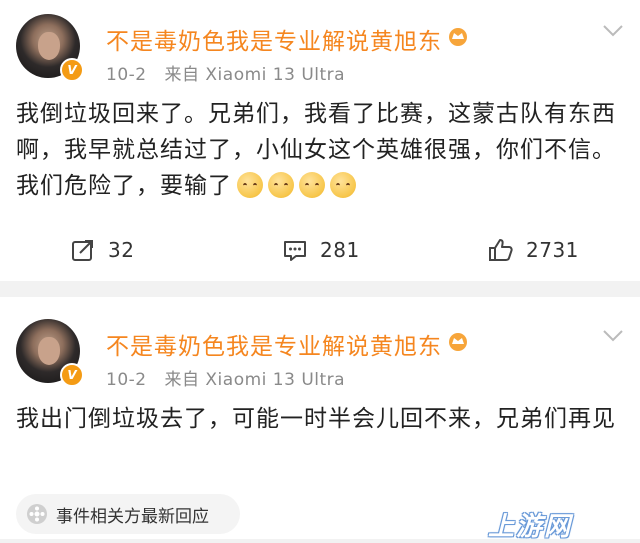 The image size is (640, 543). I want to click on repost-count: 32, so click(121, 250).